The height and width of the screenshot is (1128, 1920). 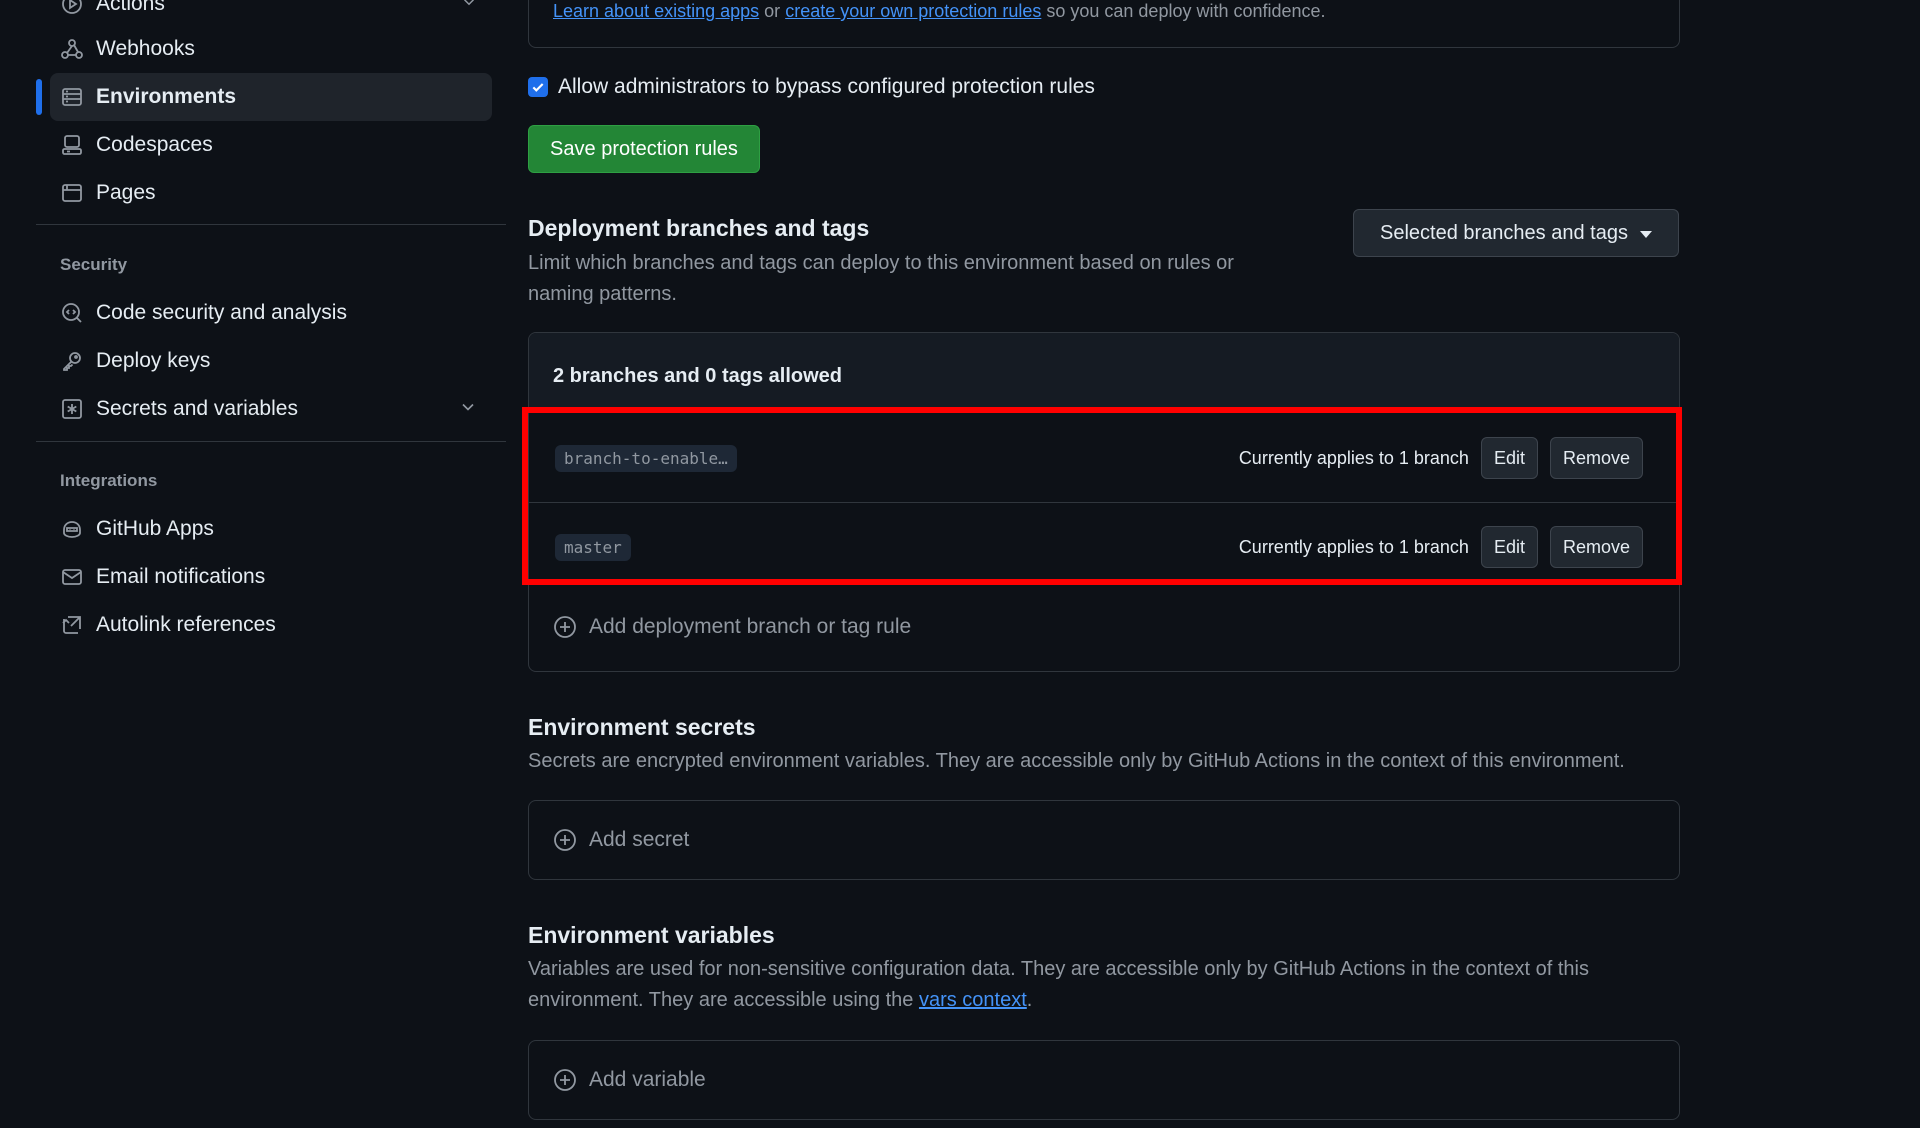 What do you see at coordinates (154, 144) in the screenshot?
I see `sidebar-item-label: Codespaces` at bounding box center [154, 144].